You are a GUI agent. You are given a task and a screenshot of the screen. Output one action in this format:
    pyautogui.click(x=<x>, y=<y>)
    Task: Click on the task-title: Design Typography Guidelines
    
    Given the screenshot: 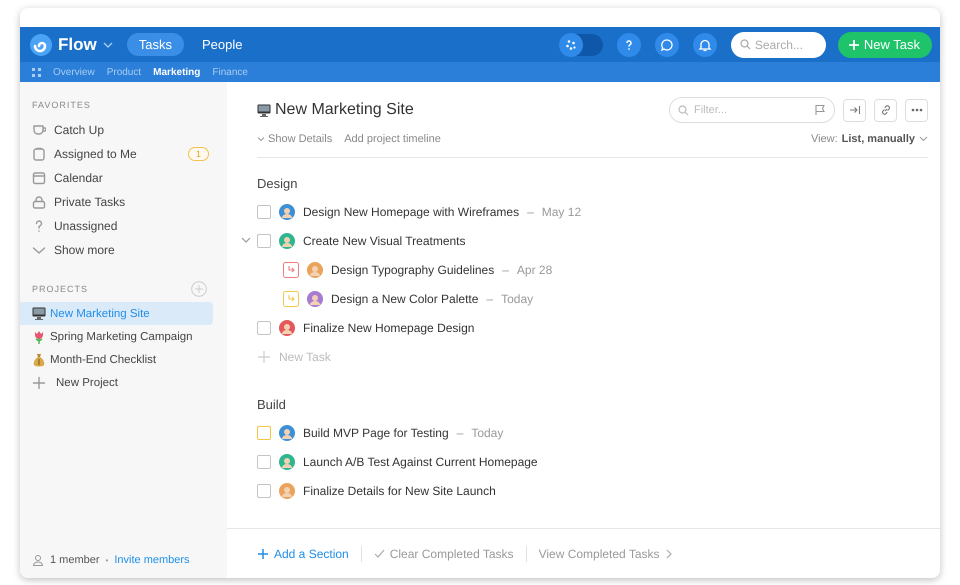 What is the action you would take?
    pyautogui.click(x=412, y=269)
    